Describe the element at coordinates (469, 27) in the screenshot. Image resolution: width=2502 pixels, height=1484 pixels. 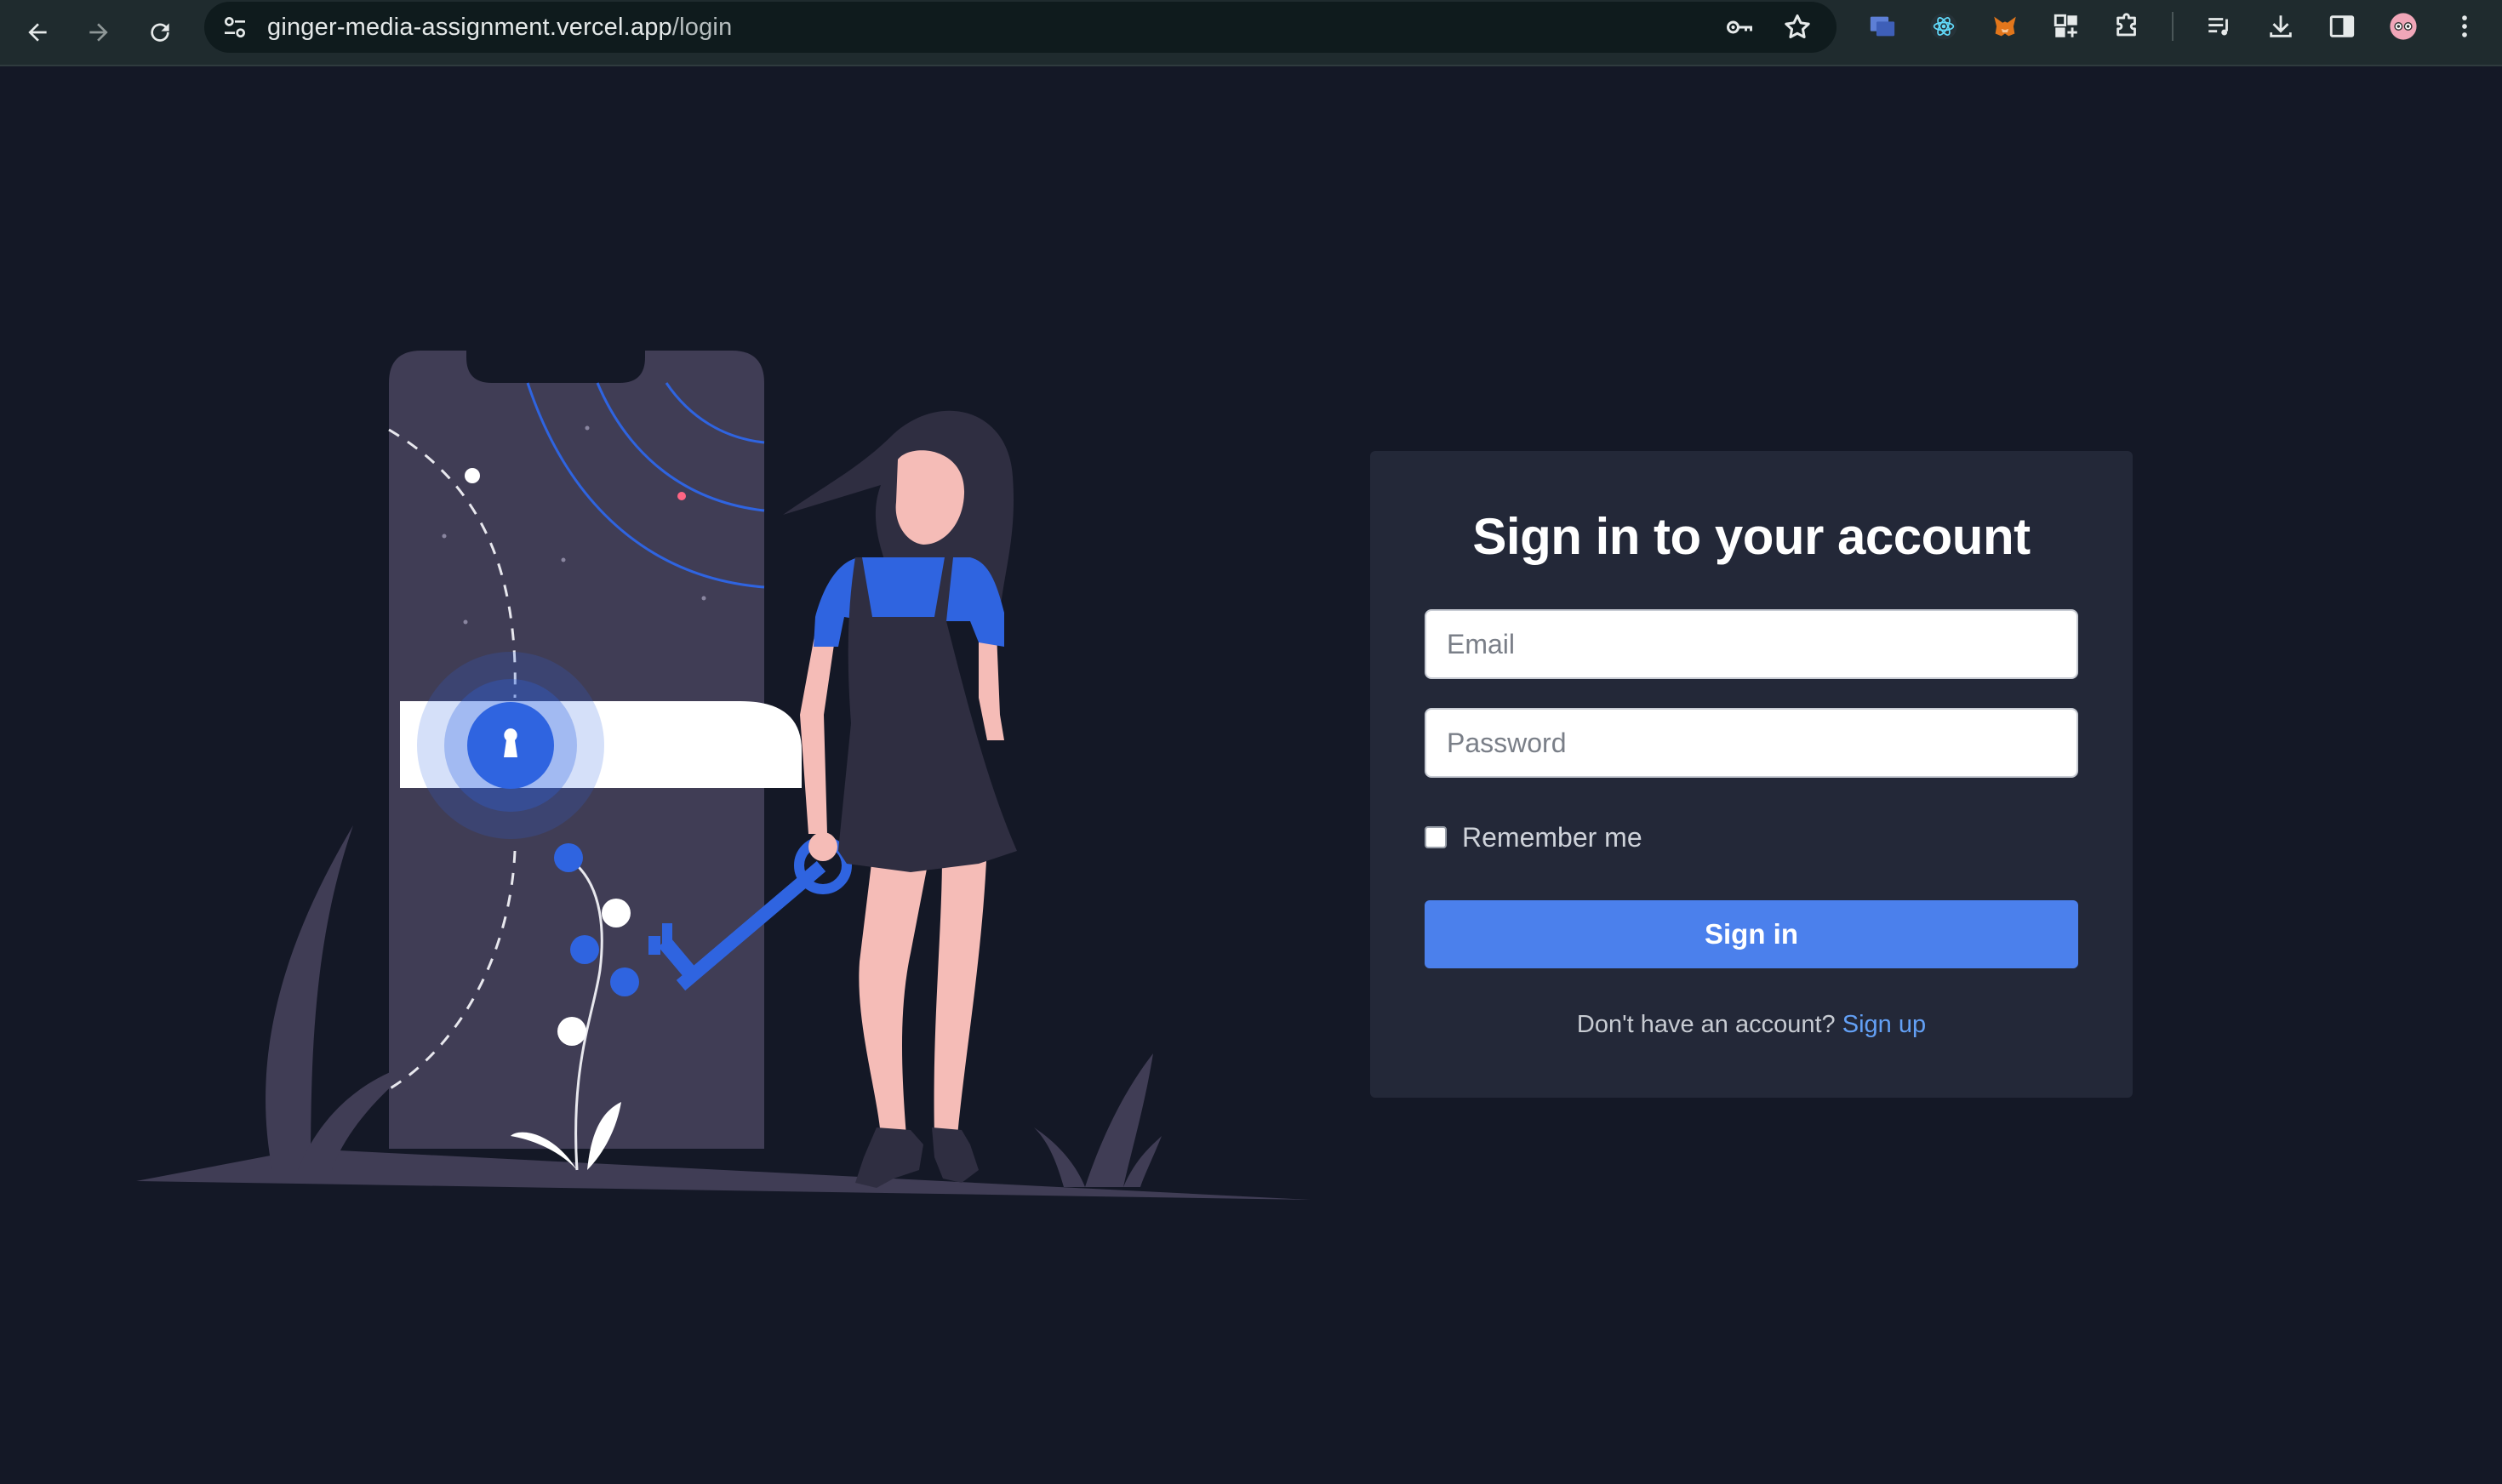
I see `url-host: ginger-media-assignment.vercel.app` at that location.